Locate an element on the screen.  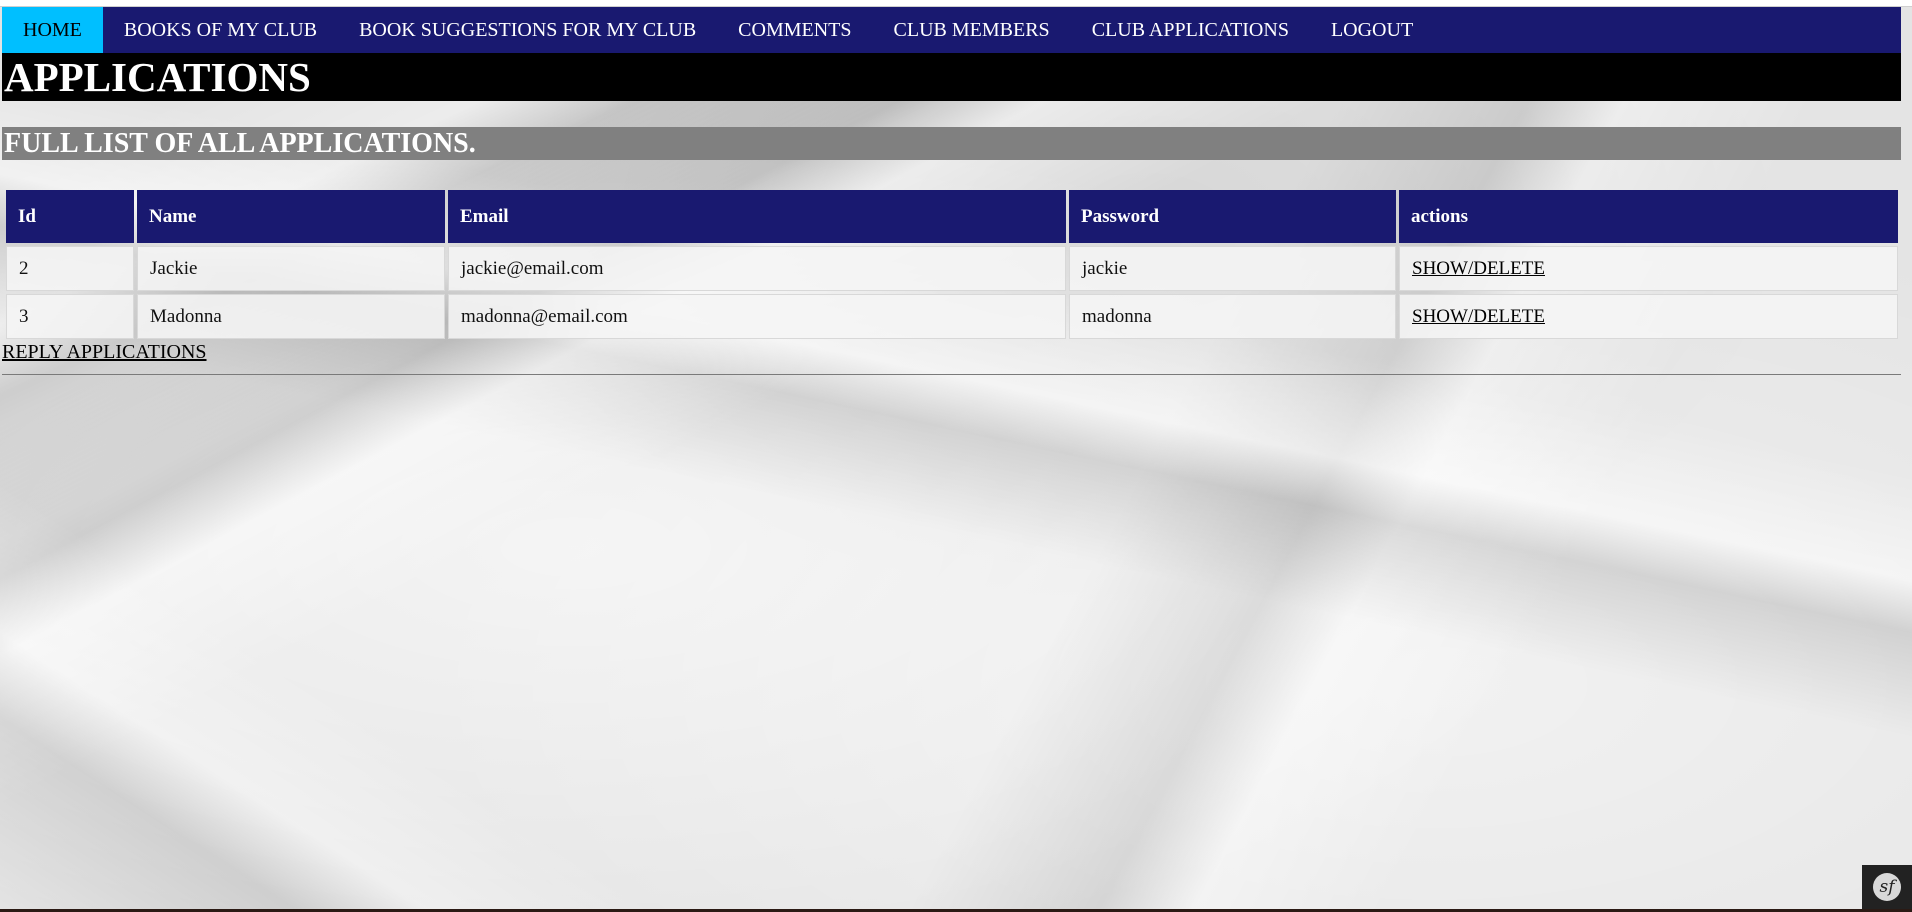
table-header-row: Id Name Email Password actions is located at coordinates (952, 216).